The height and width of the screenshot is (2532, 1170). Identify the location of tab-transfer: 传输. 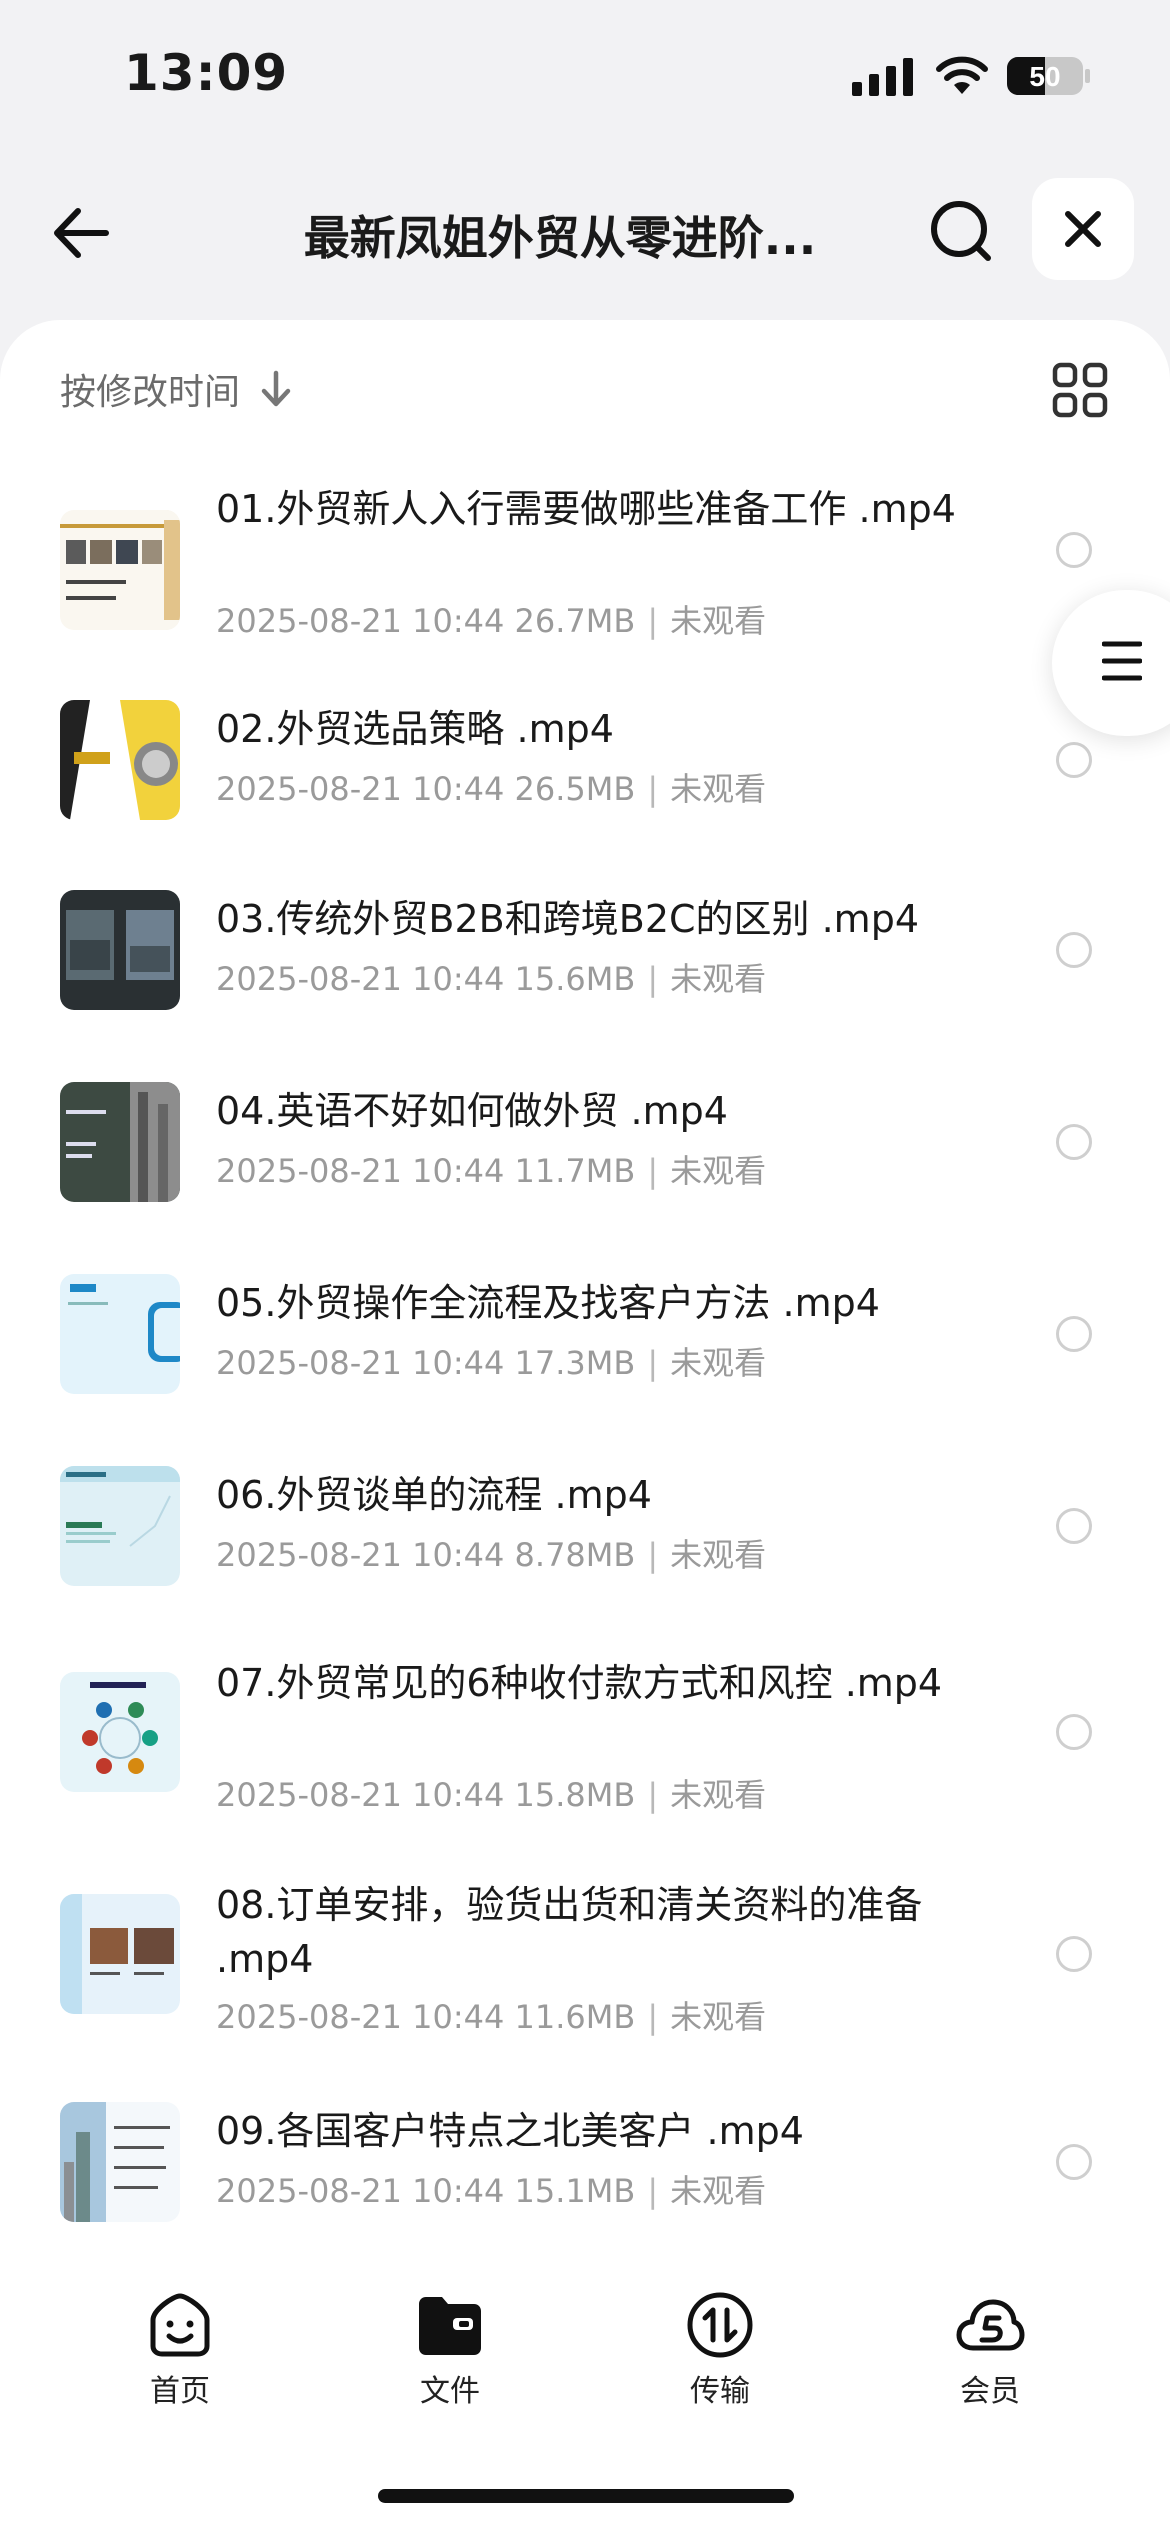
(720, 2350).